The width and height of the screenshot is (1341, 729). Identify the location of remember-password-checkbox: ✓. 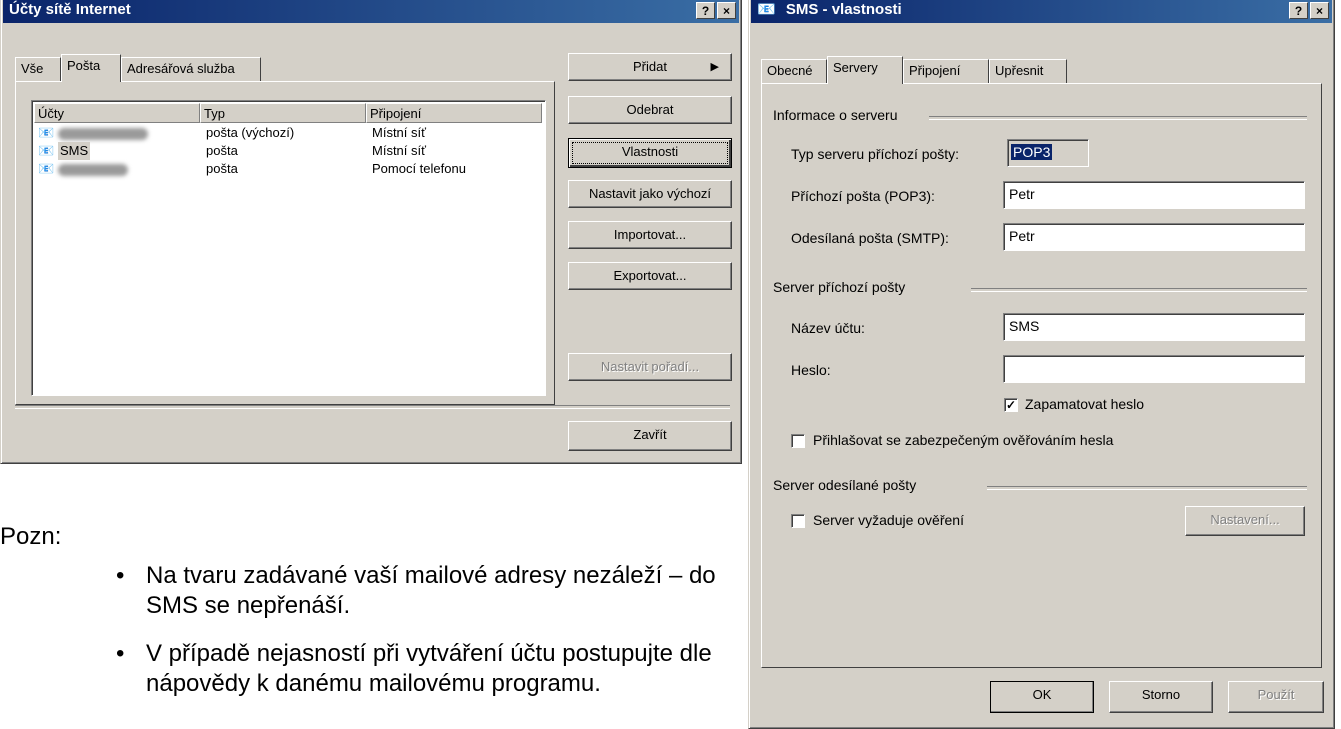
(1011, 405).